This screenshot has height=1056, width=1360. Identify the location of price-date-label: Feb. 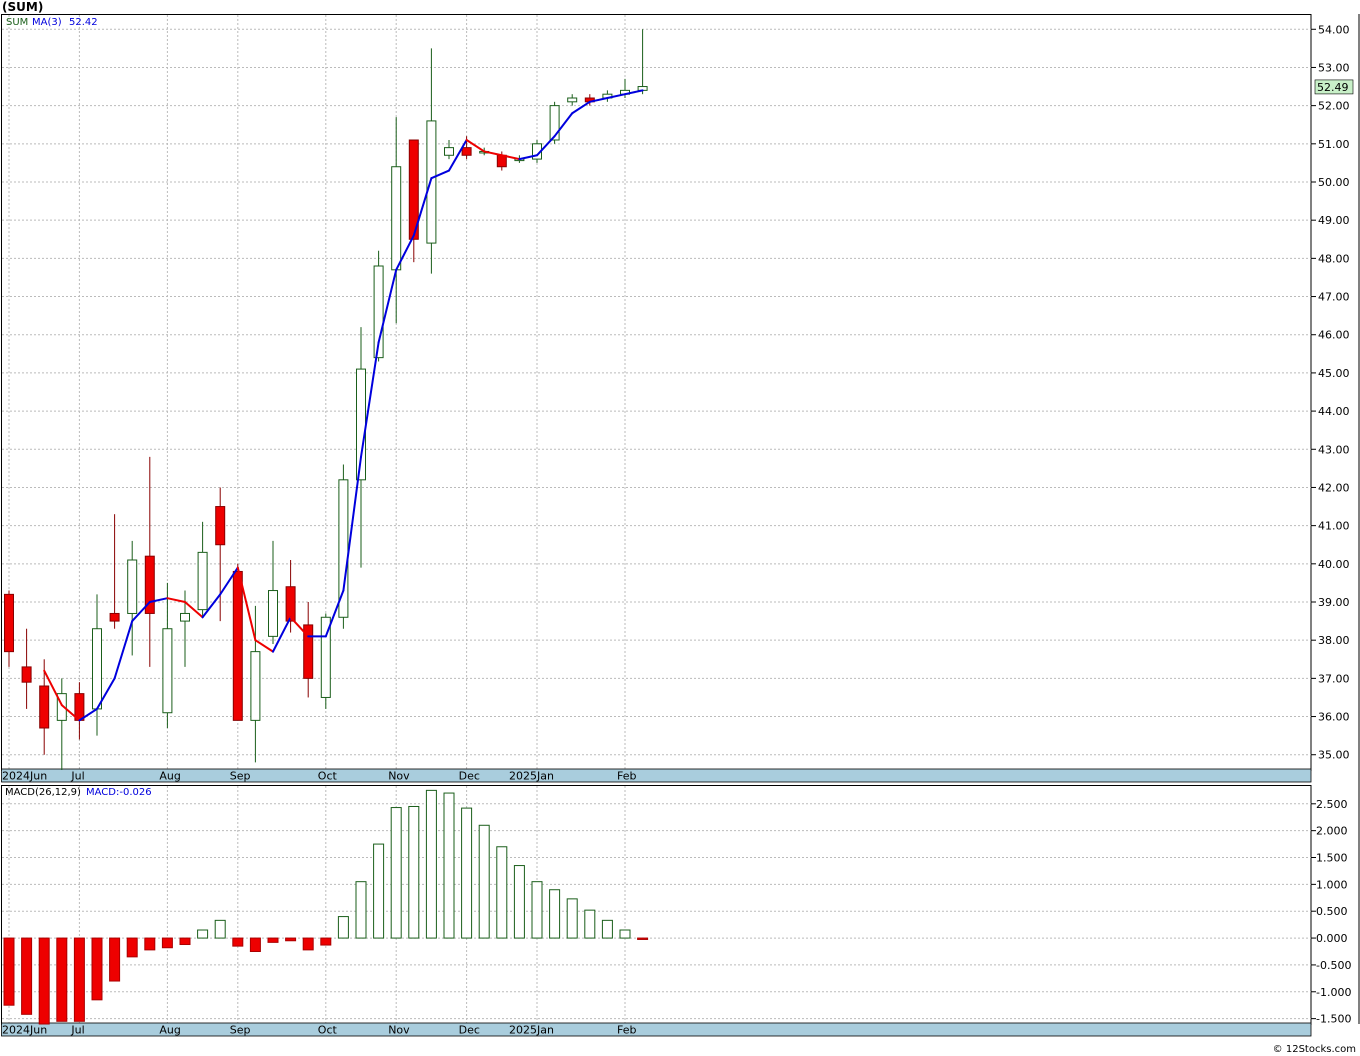
(626, 776).